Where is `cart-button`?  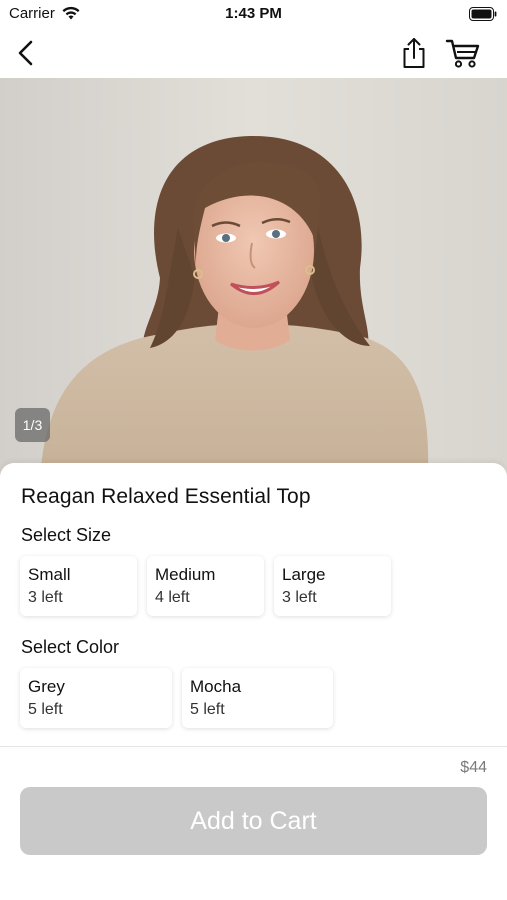
cart-button is located at coordinates (463, 53).